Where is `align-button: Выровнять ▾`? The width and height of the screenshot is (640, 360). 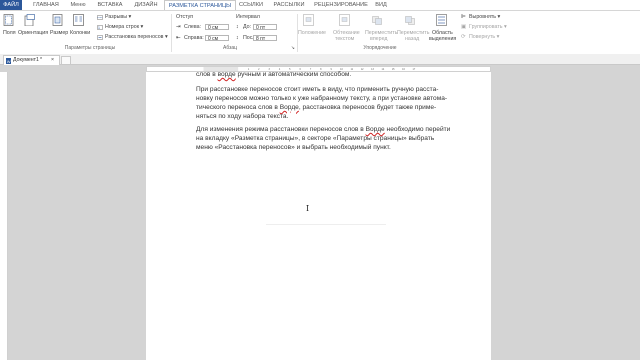
align-button: Выровнять ▾ is located at coordinates (484, 17).